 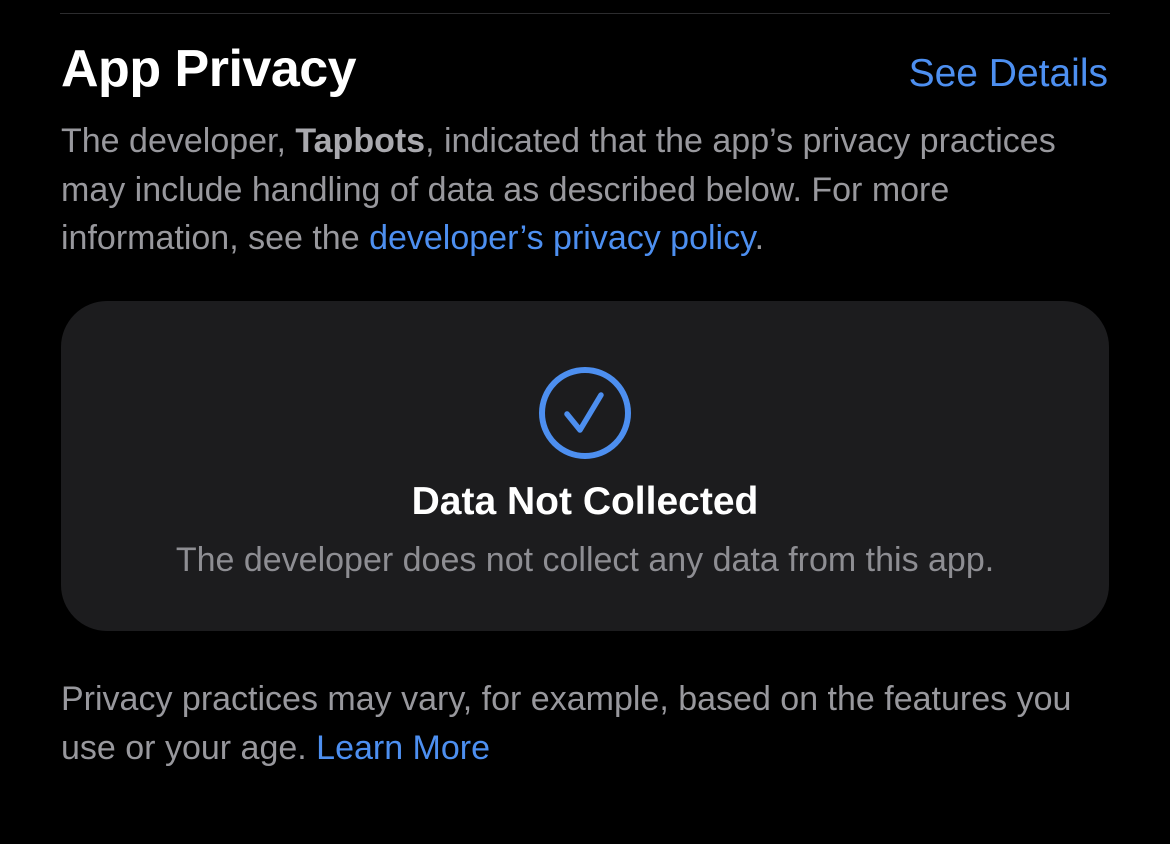 What do you see at coordinates (584, 71) in the screenshot?
I see `app-privacy-header: App Privacy See Details` at bounding box center [584, 71].